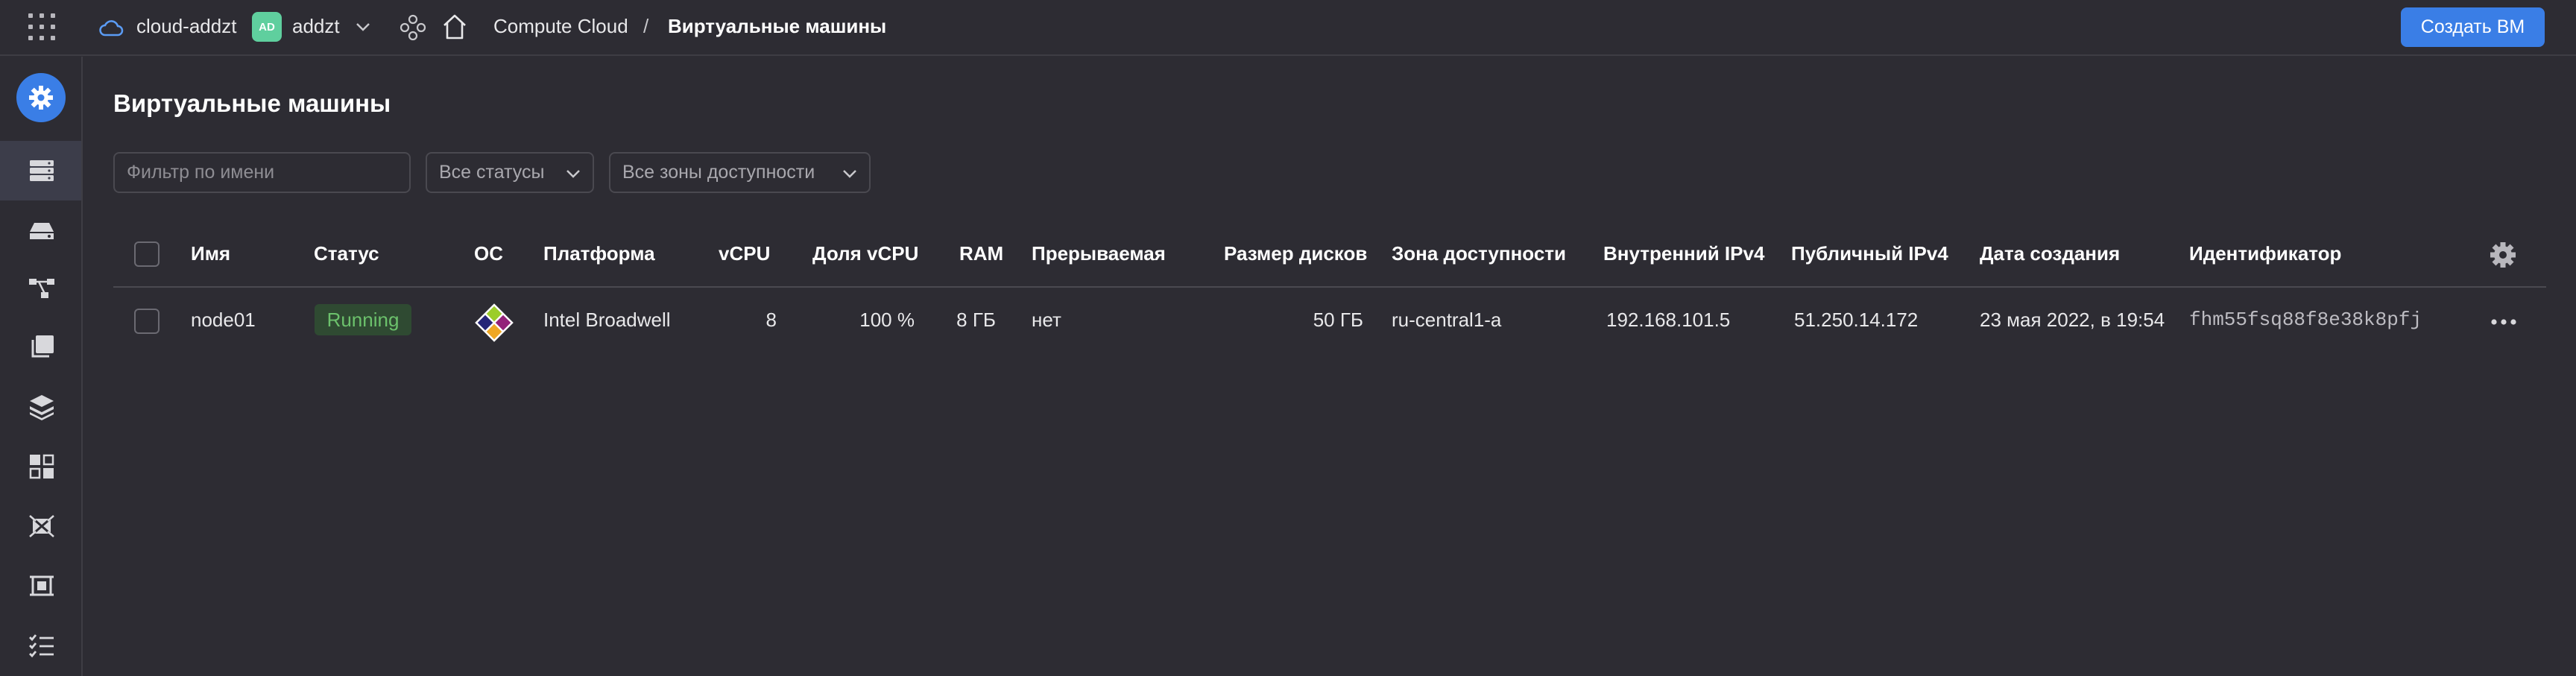 This screenshot has width=2576, height=676. Describe the element at coordinates (1857, 320) in the screenshot. I see `vm-public-ip: 51.250.14.172` at that location.